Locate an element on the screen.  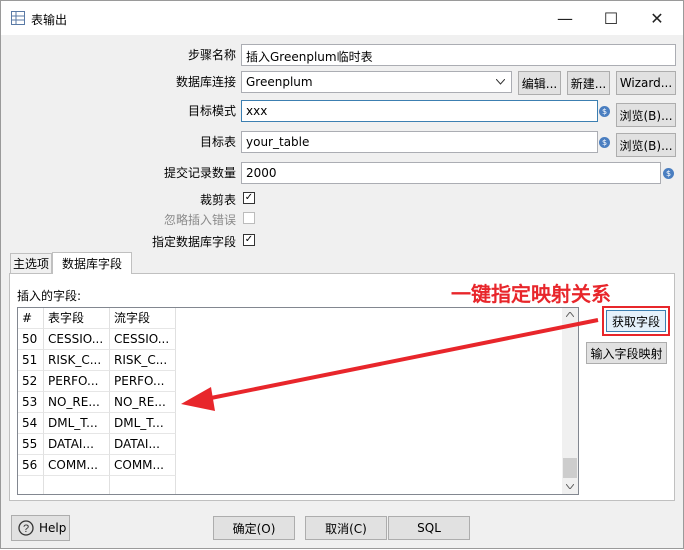
chevron-down-icon is located at coordinates (500, 82).